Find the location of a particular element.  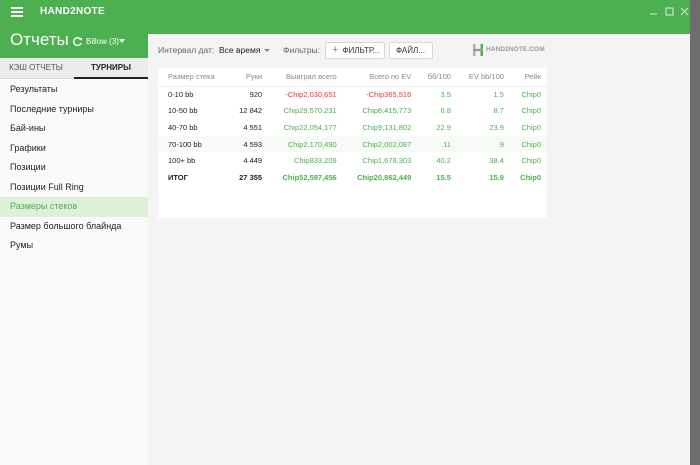

title-bar: HAND2NOTE is located at coordinates (345, 12).